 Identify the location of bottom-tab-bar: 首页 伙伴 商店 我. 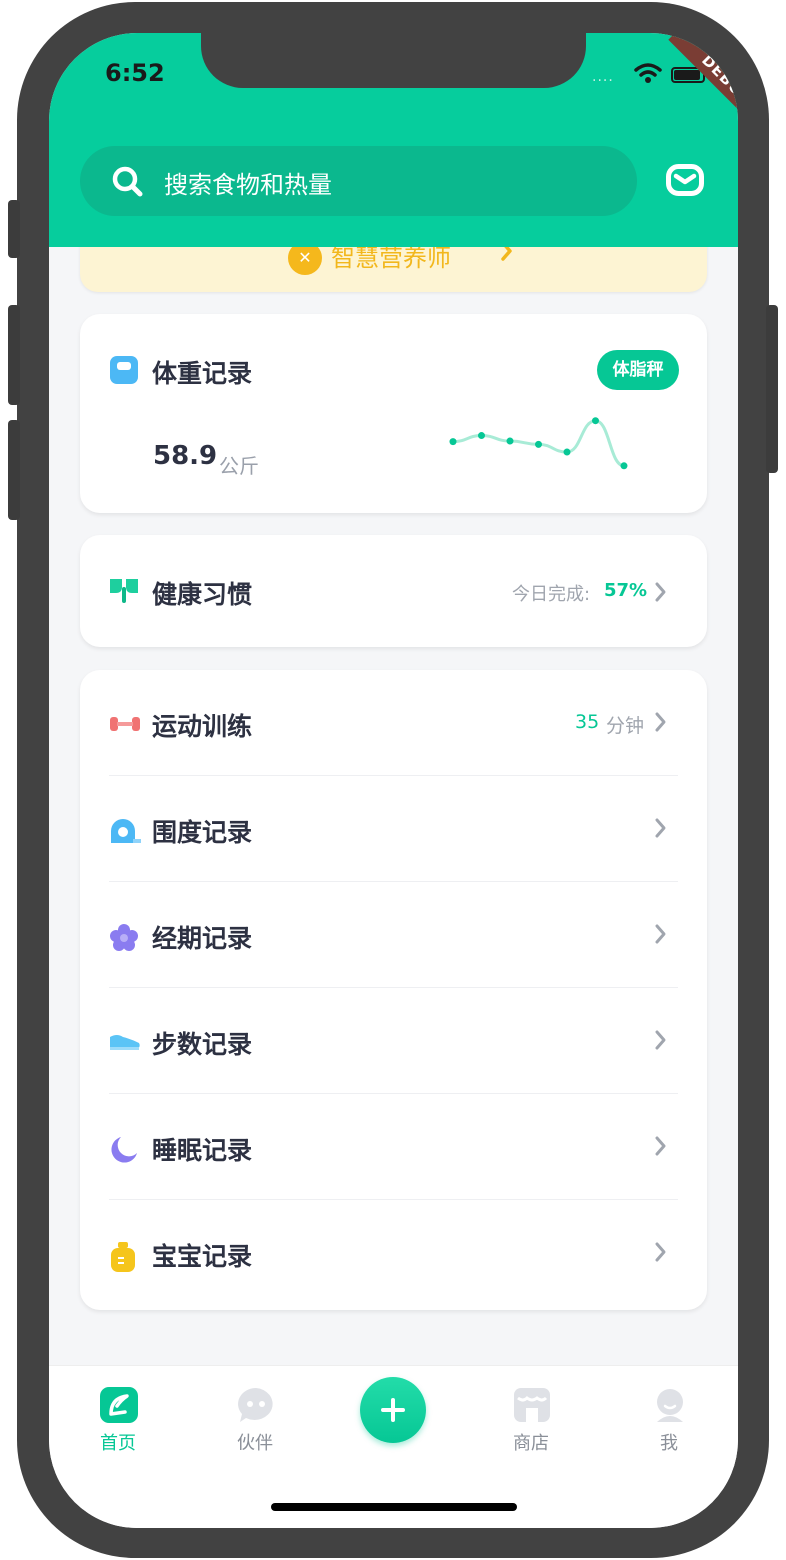
(393, 1446).